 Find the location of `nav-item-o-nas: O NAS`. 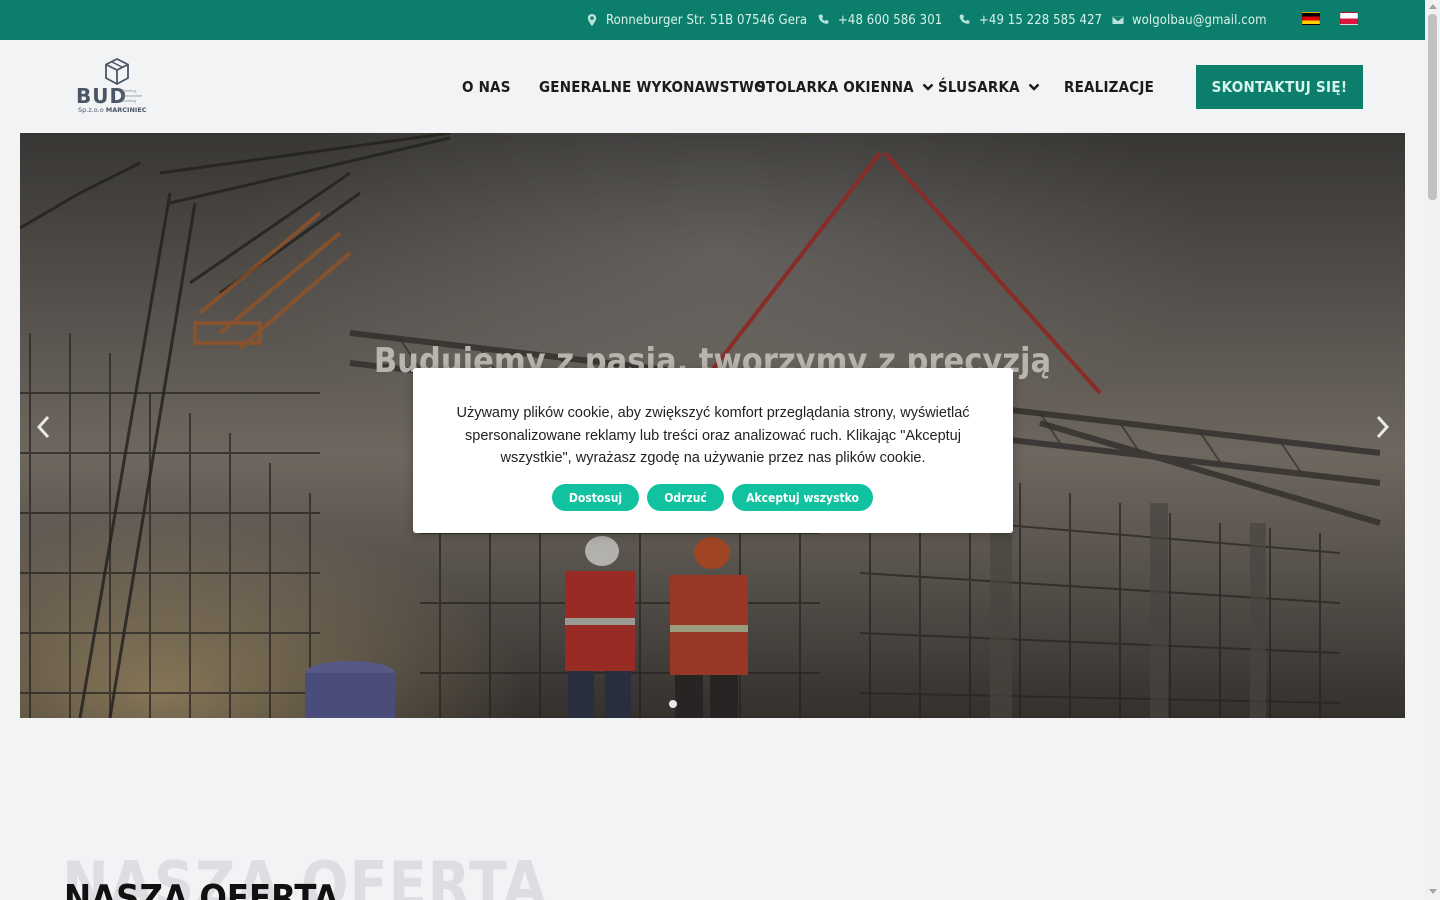

nav-item-o-nas: O NAS is located at coordinates (486, 86).